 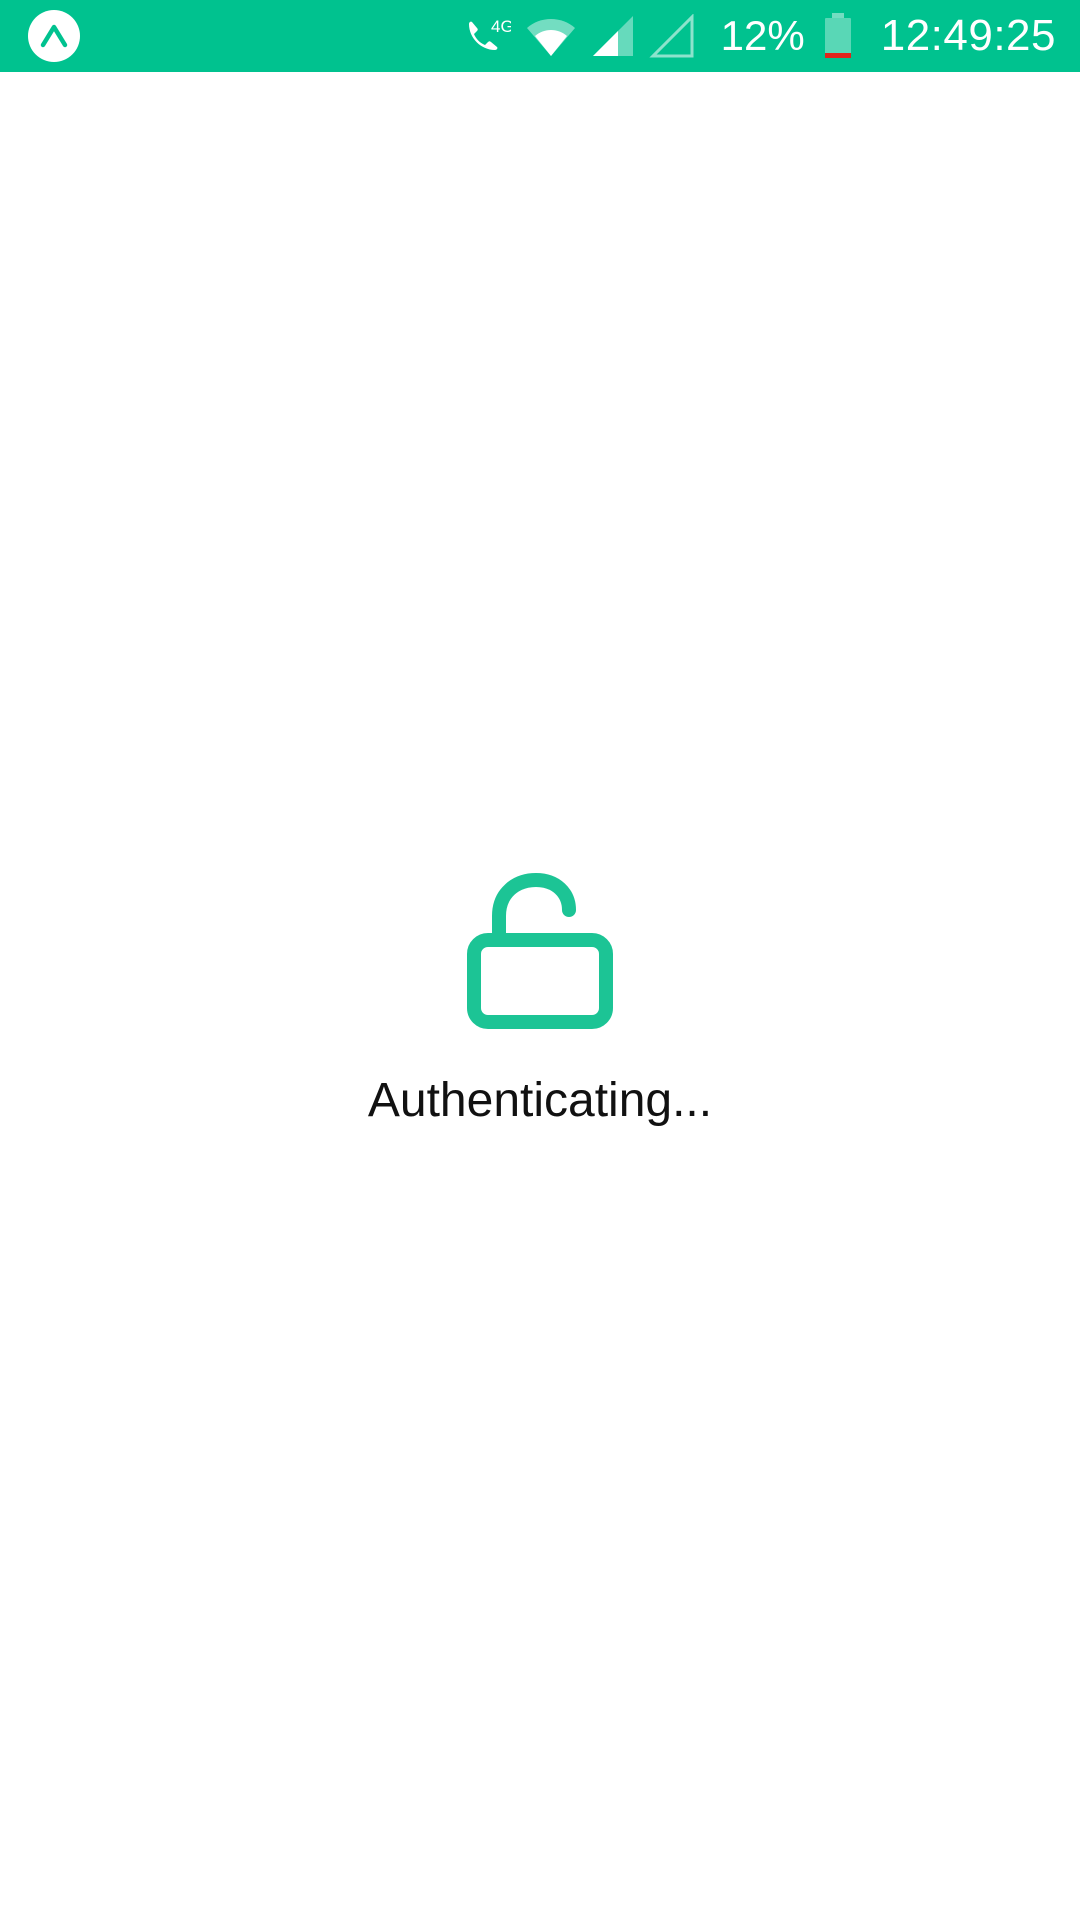 I want to click on network-type-label: 4G, so click(x=501, y=26).